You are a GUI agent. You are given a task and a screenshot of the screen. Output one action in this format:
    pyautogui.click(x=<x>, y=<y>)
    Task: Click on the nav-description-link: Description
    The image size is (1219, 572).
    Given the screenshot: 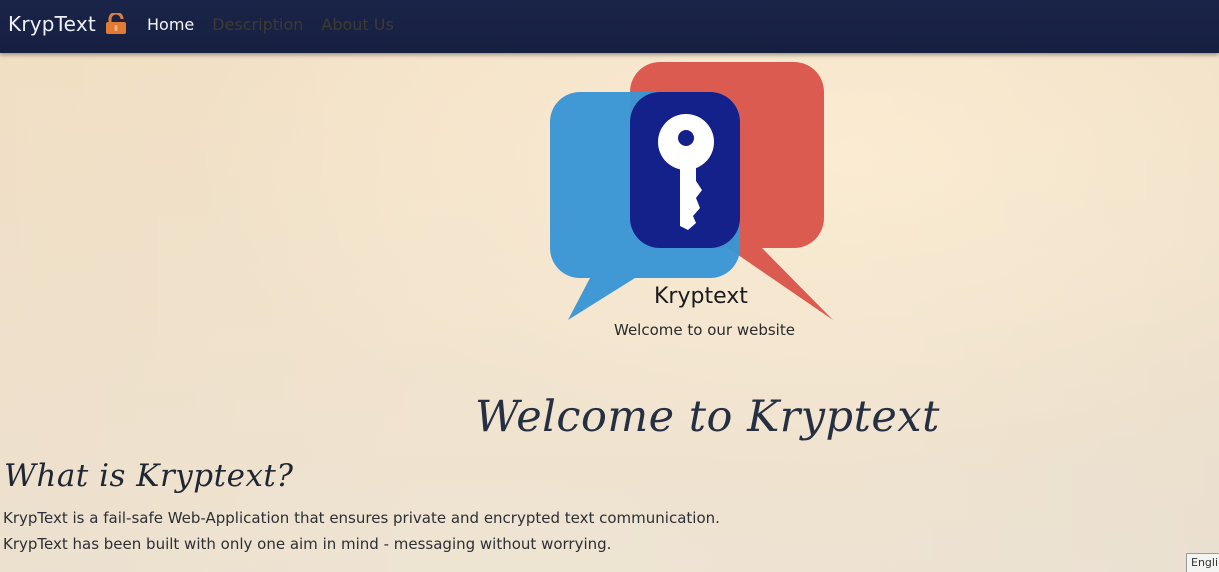 What is the action you would take?
    pyautogui.click(x=257, y=24)
    